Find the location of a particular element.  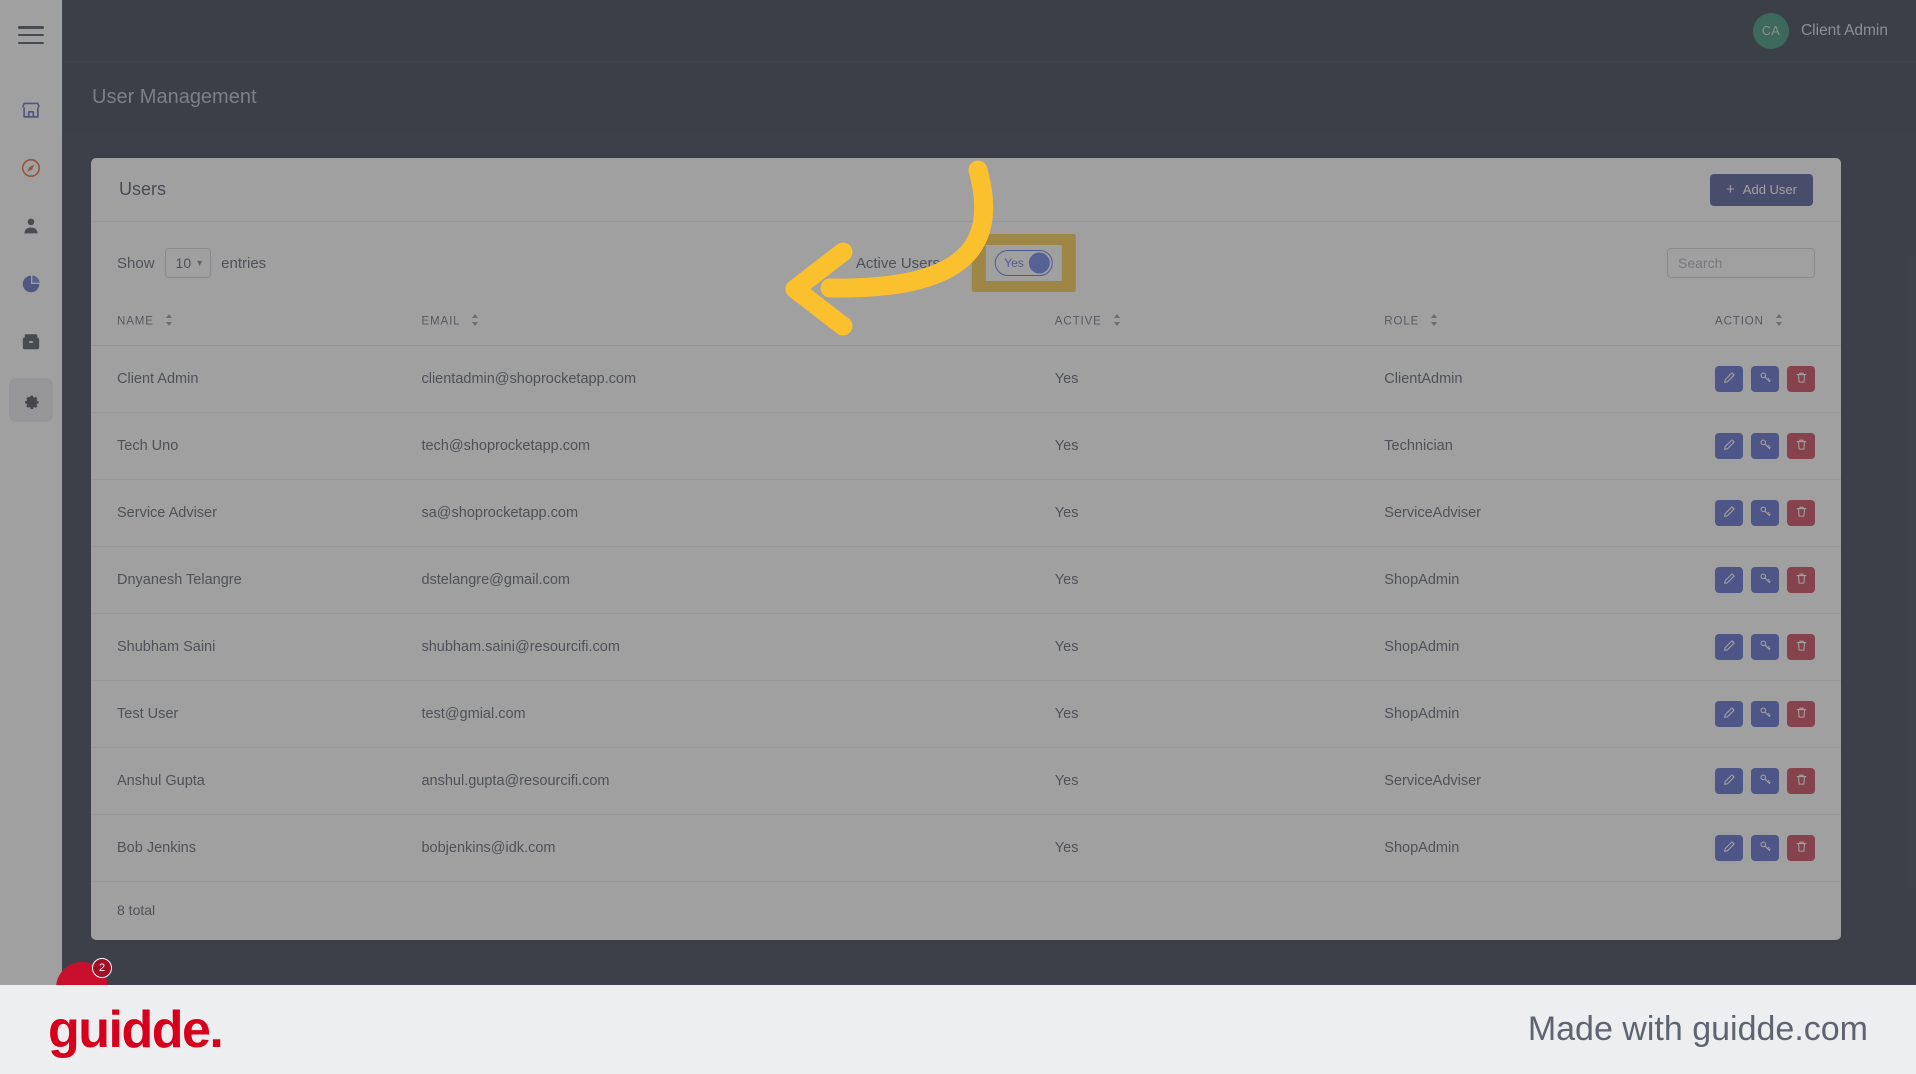

page-size-value: 10 is located at coordinates (183, 263).